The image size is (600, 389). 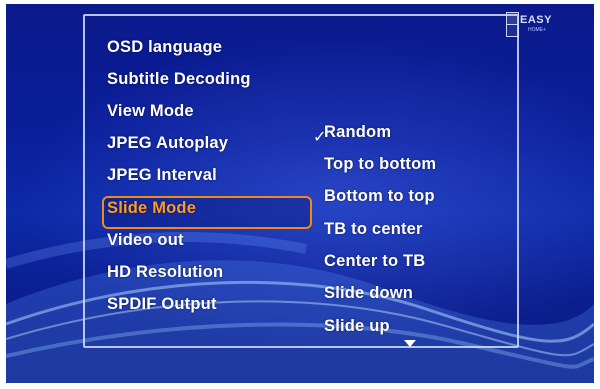 I want to click on option-center-to-tb: Center to TB, so click(x=374, y=261).